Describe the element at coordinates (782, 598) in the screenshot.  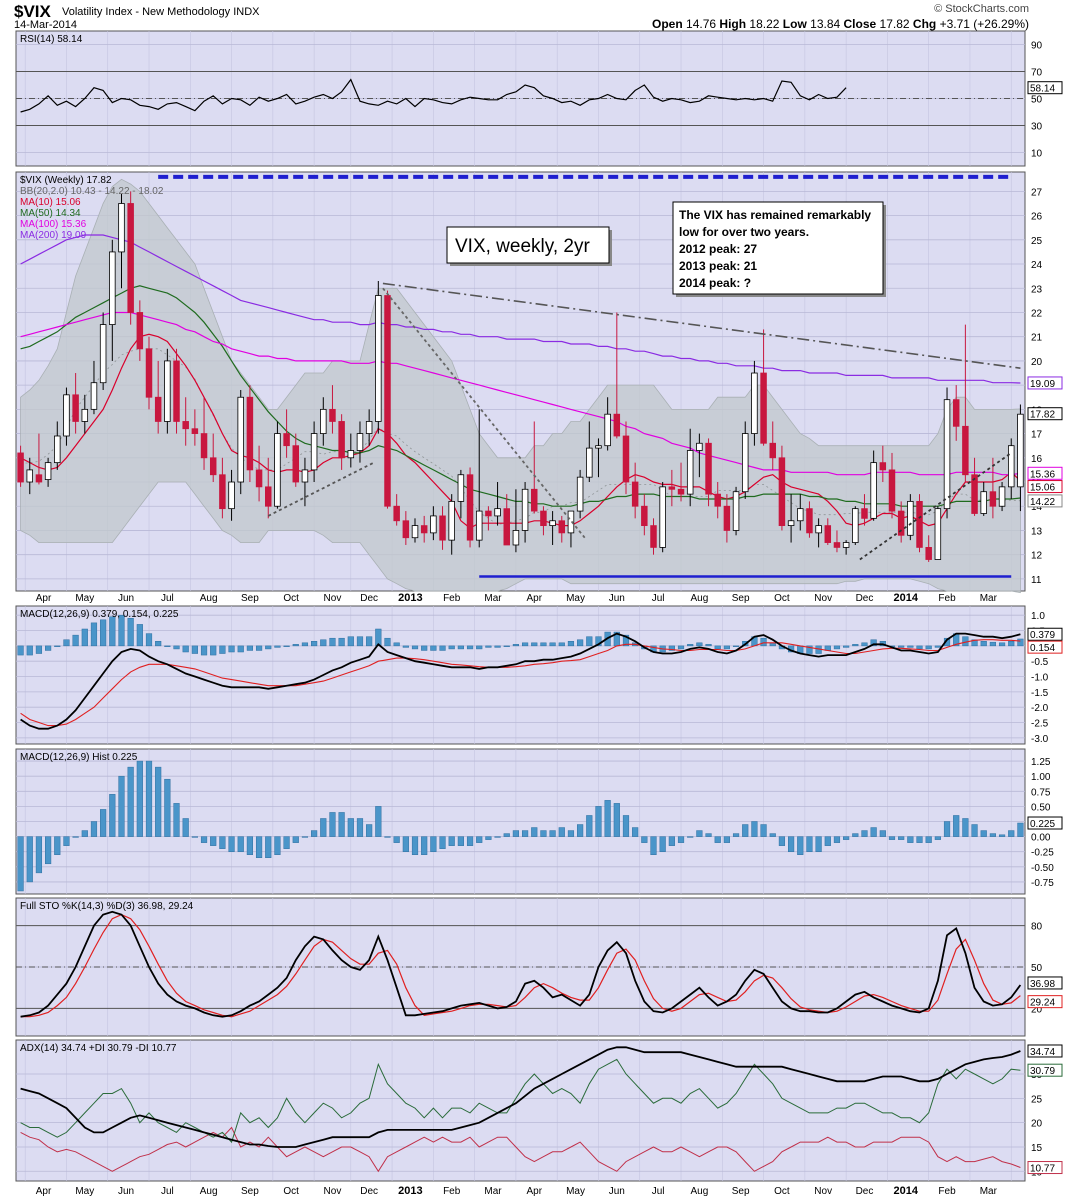
I see `price-x-label: Oct` at that location.